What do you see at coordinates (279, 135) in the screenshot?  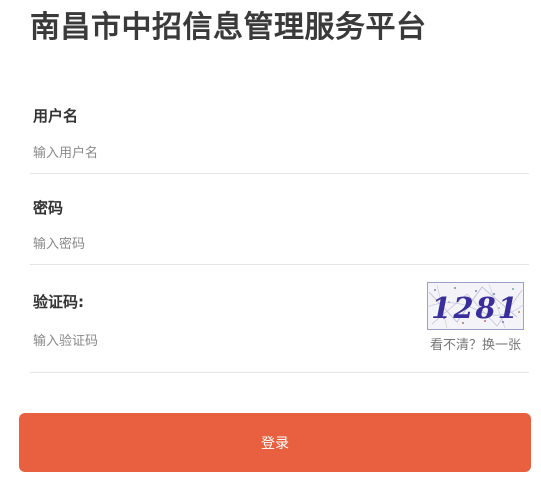 I see `username-field-group: 用户名` at bounding box center [279, 135].